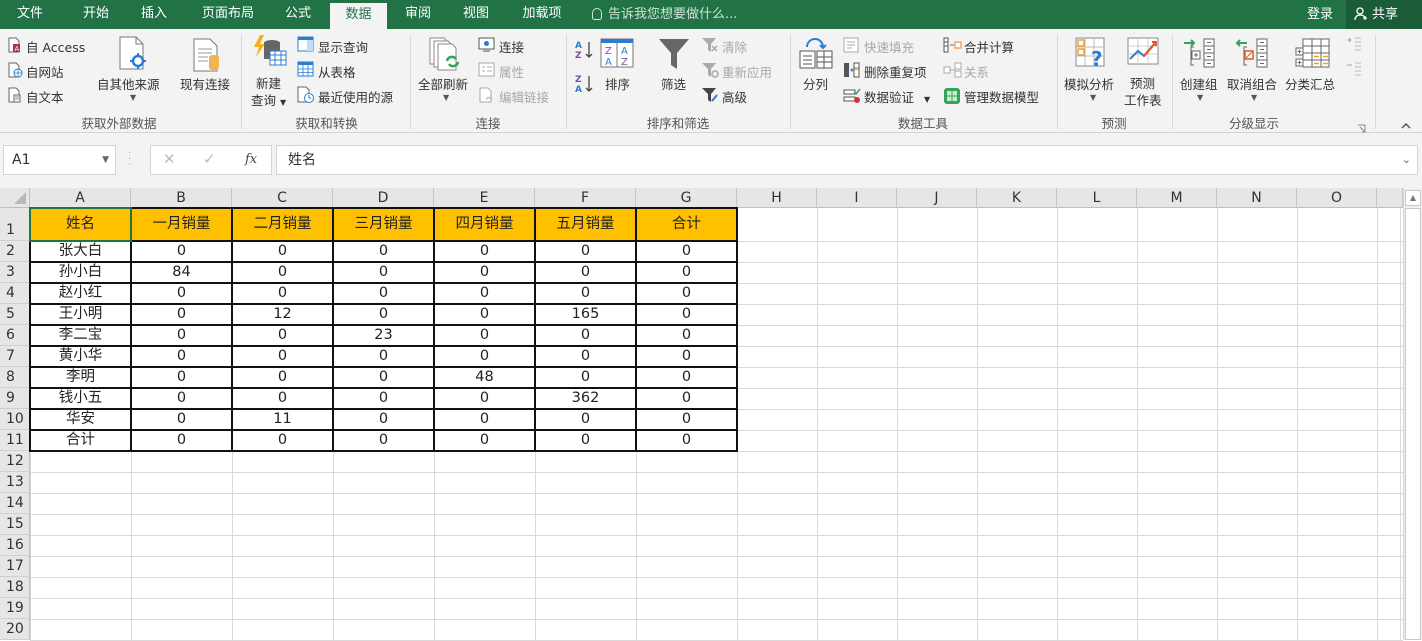  What do you see at coordinates (937, 198) in the screenshot?
I see `column-header-j: J` at bounding box center [937, 198].